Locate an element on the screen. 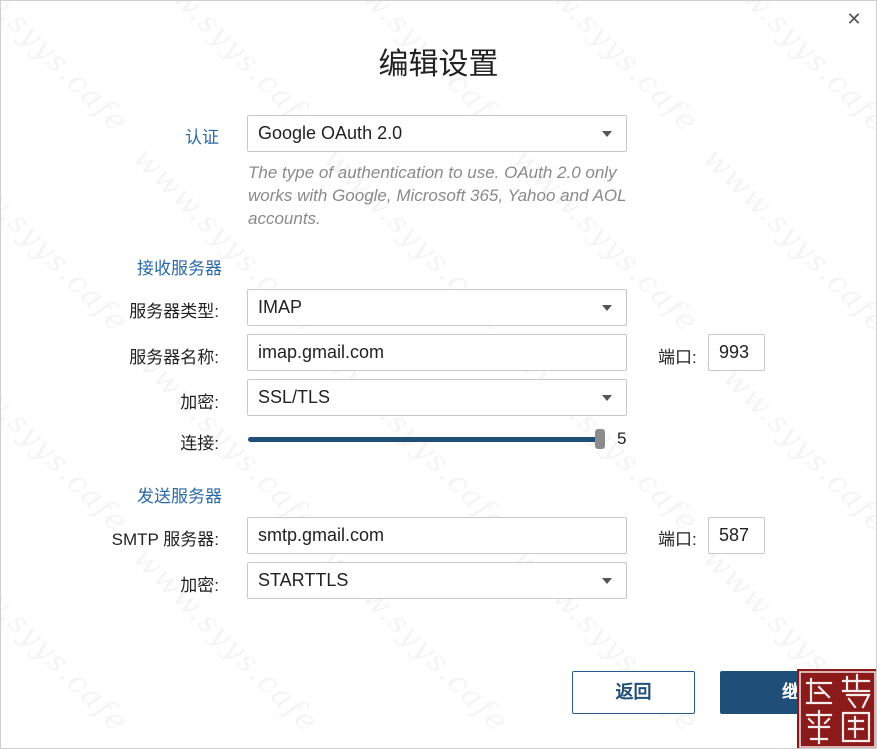 The height and width of the screenshot is (749, 877). auth-select-value: Google OAuth 2.0 is located at coordinates (330, 133).